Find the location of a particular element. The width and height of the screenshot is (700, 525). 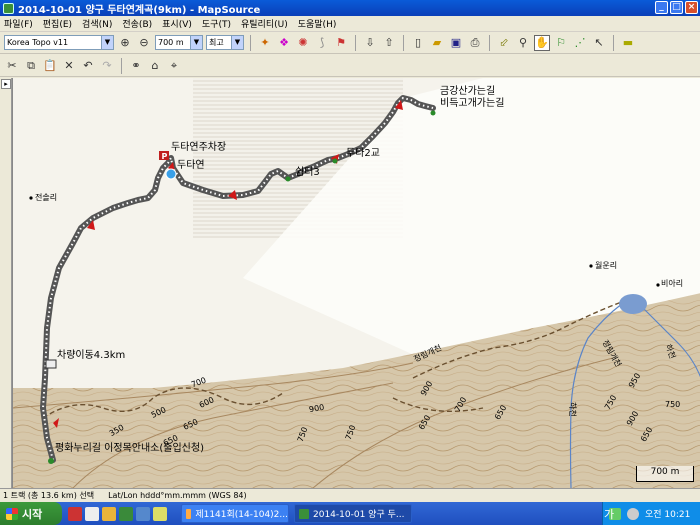

undo-icon: ↶ is located at coordinates (88, 66).